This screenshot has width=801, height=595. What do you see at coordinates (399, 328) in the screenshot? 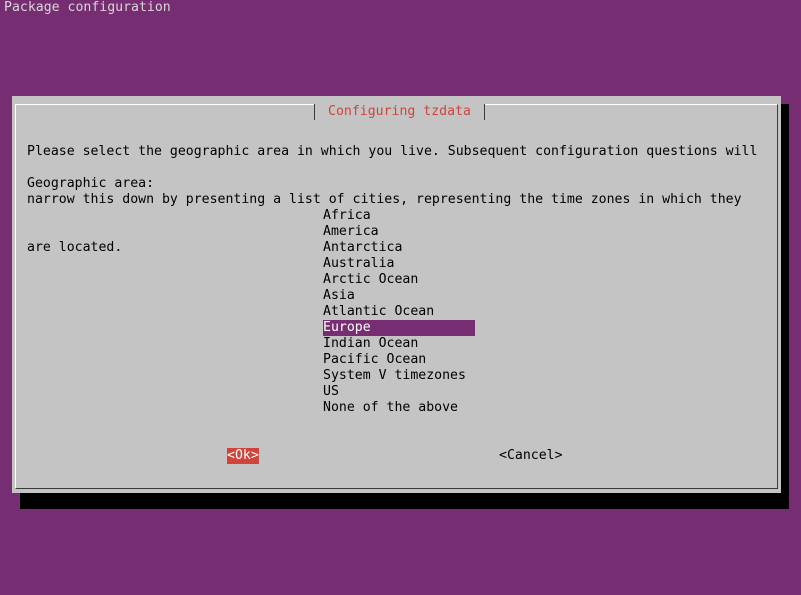
I see `area-option-europe: Europe` at bounding box center [399, 328].